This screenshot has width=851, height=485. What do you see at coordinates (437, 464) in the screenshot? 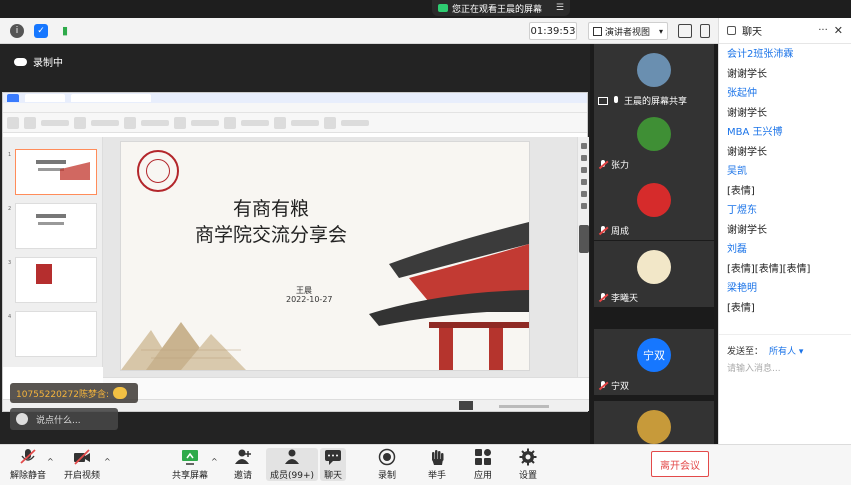
I see `raise-hand-button: 举手` at bounding box center [437, 464].